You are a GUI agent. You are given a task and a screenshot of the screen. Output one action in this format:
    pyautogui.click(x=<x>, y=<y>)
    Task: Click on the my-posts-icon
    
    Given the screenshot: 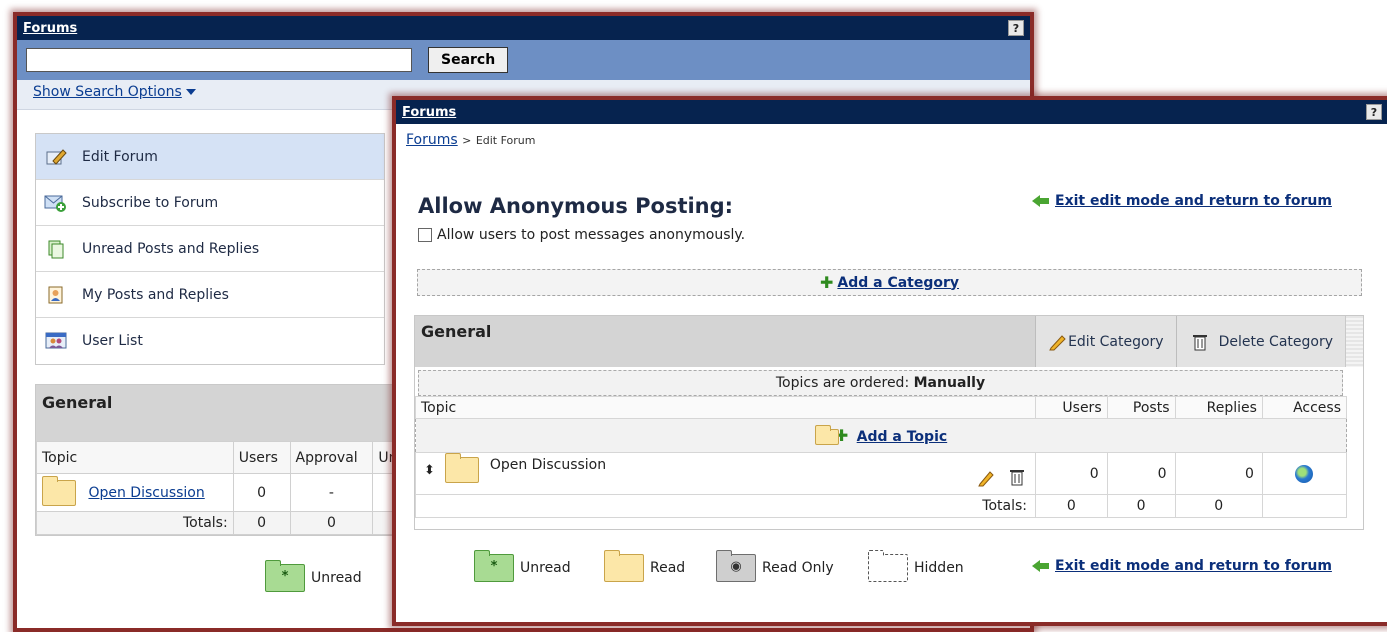 What is the action you would take?
    pyautogui.click(x=56, y=295)
    